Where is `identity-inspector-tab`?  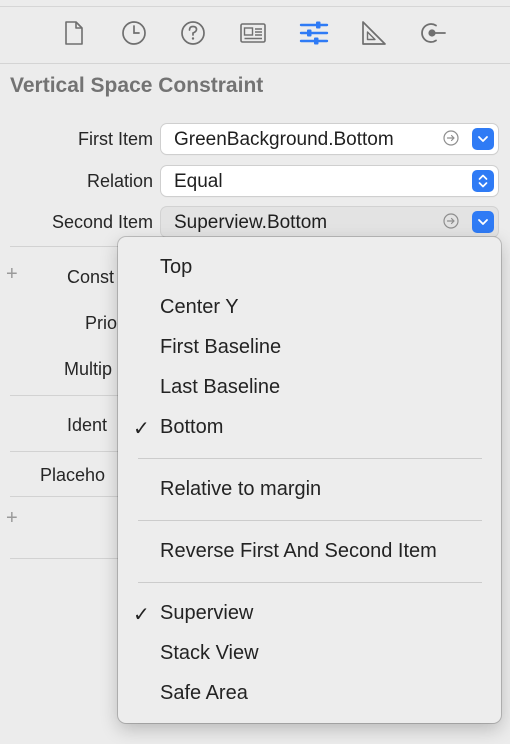
identity-inspector-tab is located at coordinates (253, 33).